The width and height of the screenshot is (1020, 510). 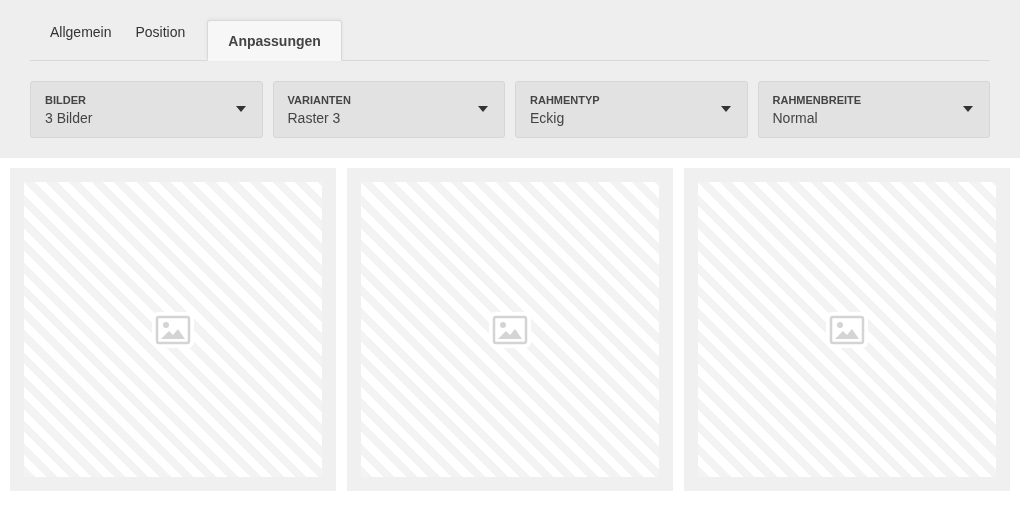 What do you see at coordinates (274, 40) in the screenshot?
I see `tab: Anpassungen` at bounding box center [274, 40].